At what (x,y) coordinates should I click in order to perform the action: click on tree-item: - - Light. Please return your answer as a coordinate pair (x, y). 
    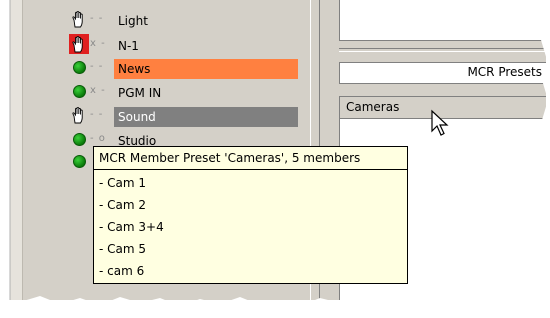
    Looking at the image, I should click on (188, 19).